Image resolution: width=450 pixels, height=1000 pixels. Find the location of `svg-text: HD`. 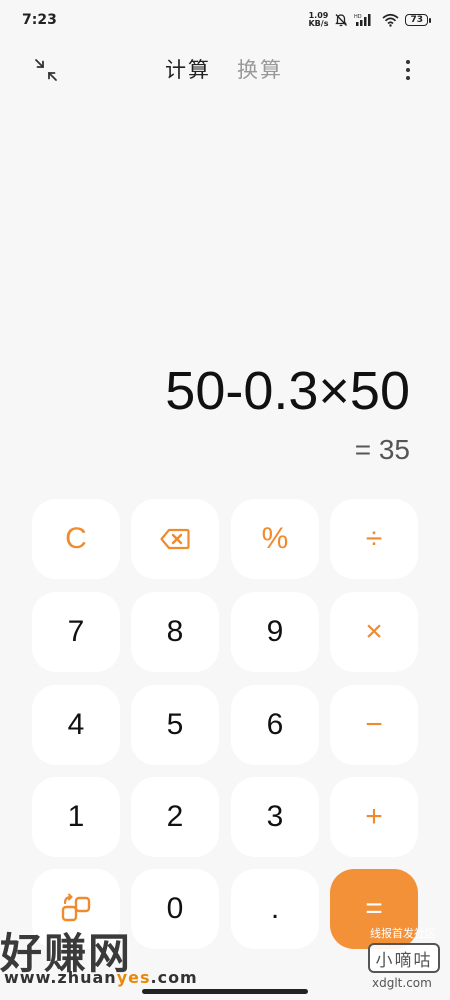

svg-text: HD is located at coordinates (358, 17).